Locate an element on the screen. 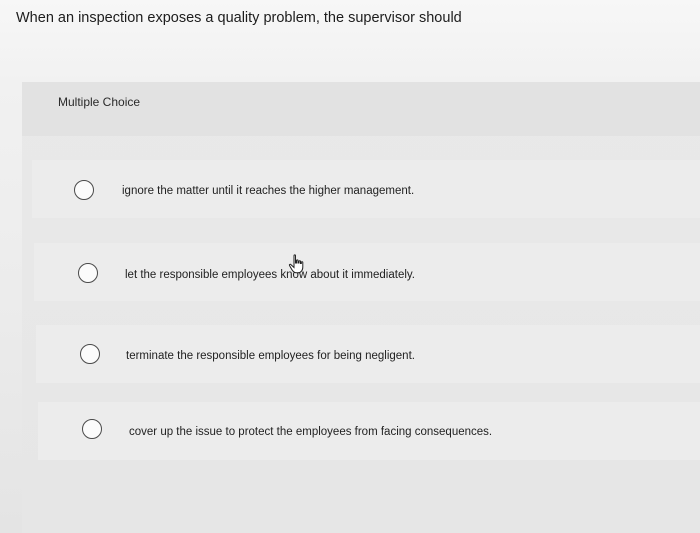 Image resolution: width=700 pixels, height=533 pixels. question-type-header is located at coordinates (361, 109).